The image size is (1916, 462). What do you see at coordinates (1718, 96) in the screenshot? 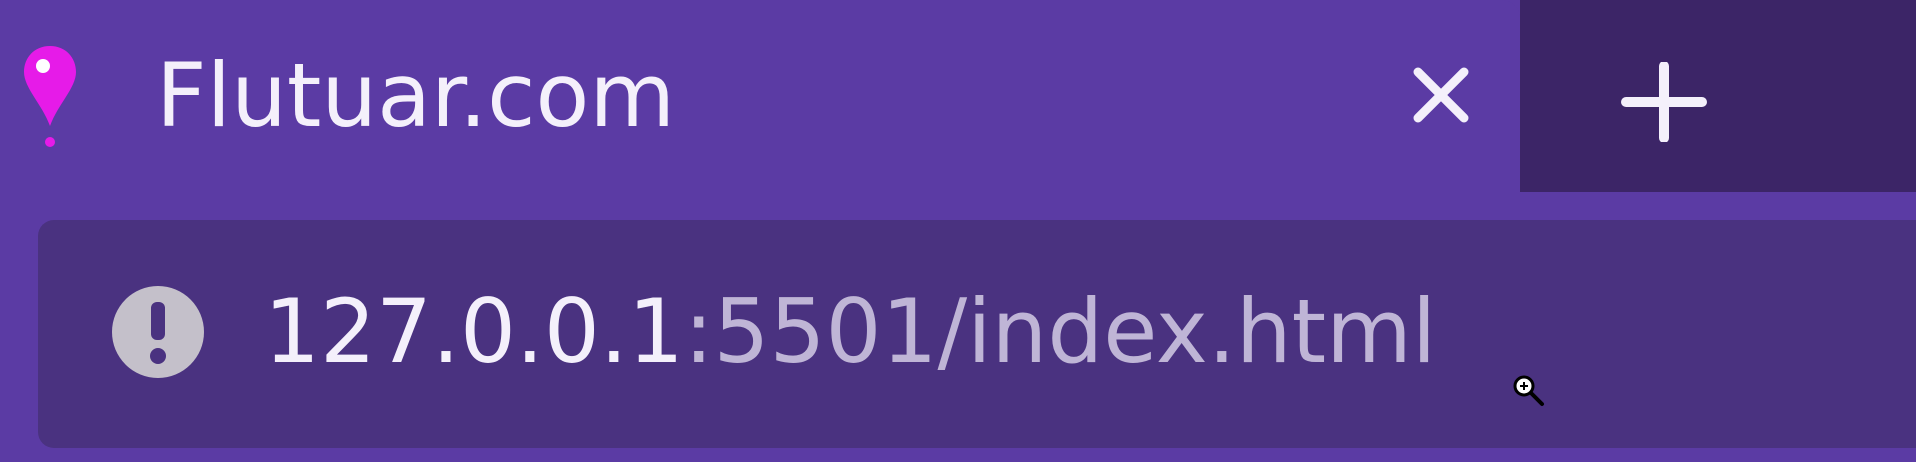
I see `tab-strip-empty-area` at bounding box center [1718, 96].